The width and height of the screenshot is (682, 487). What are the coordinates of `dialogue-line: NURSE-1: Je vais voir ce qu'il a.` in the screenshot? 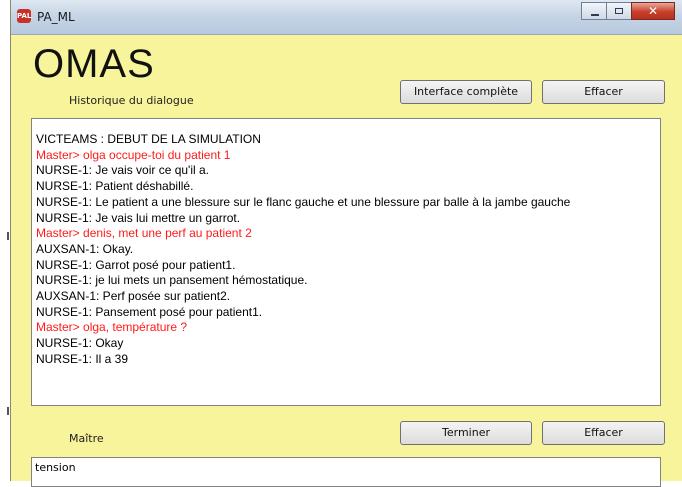 It's located at (123, 170).